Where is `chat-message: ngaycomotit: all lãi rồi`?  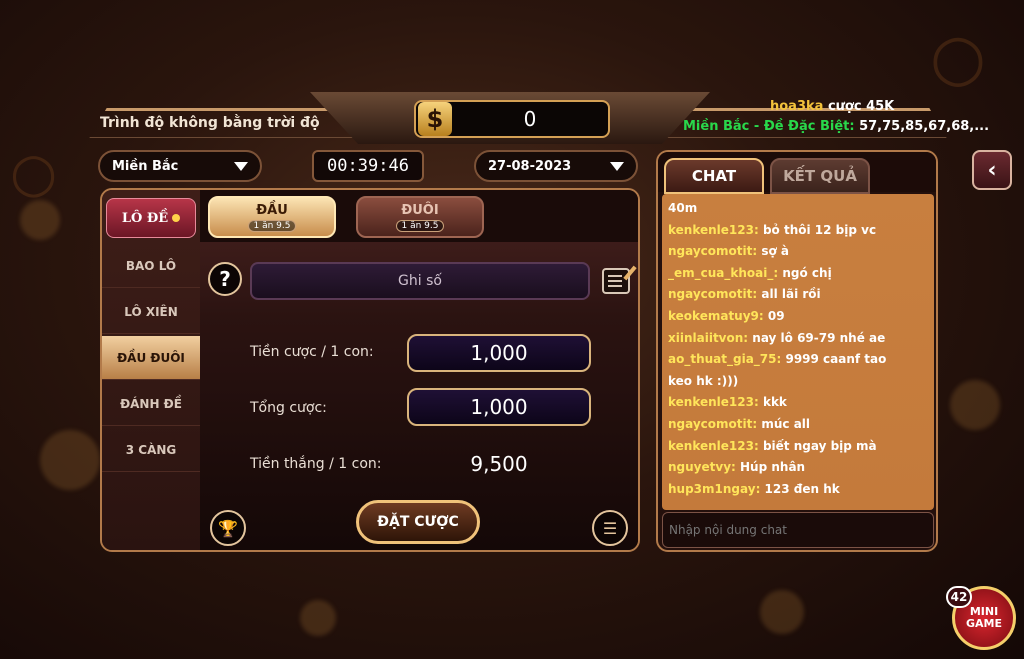 chat-message: ngaycomotit: all lãi rồi is located at coordinates (744, 294).